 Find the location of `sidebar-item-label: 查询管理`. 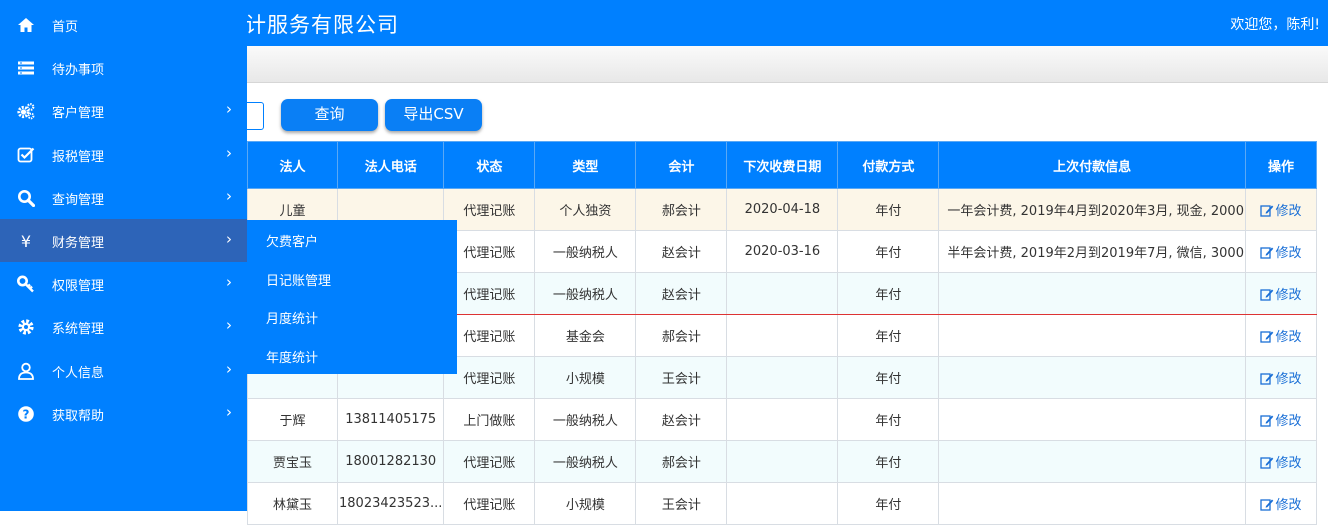

sidebar-item-label: 查询管理 is located at coordinates (78, 200).